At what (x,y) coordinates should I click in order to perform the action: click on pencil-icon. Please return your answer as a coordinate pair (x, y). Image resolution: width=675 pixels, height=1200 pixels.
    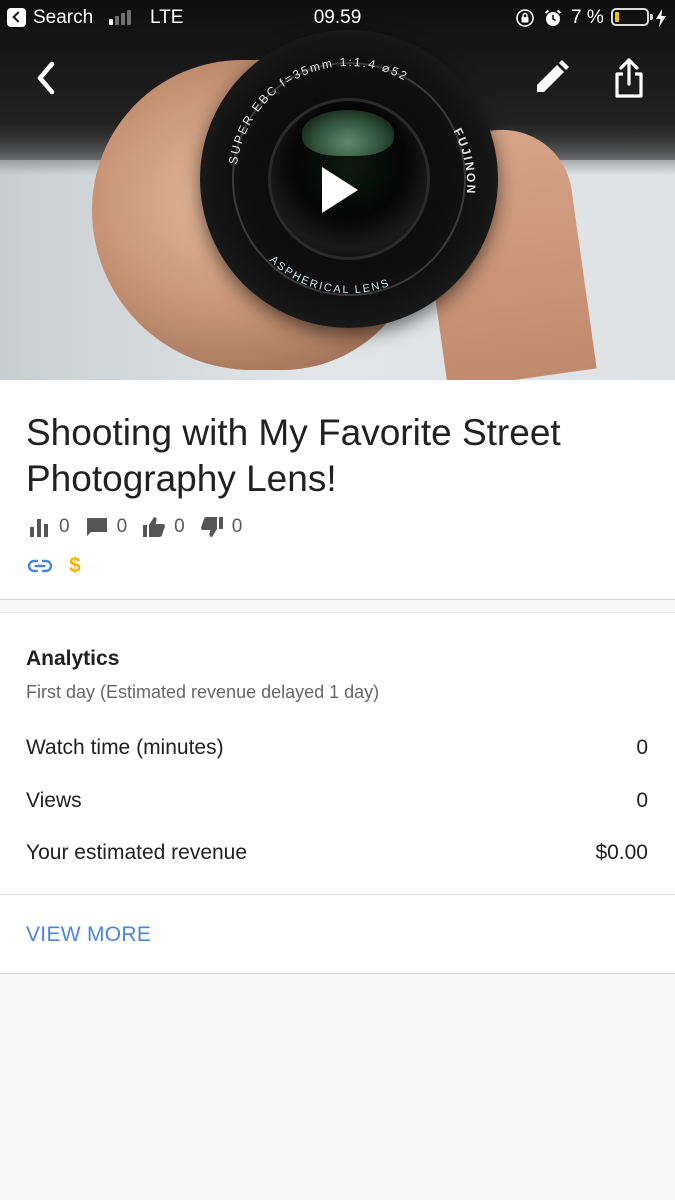
    Looking at the image, I should click on (553, 76).